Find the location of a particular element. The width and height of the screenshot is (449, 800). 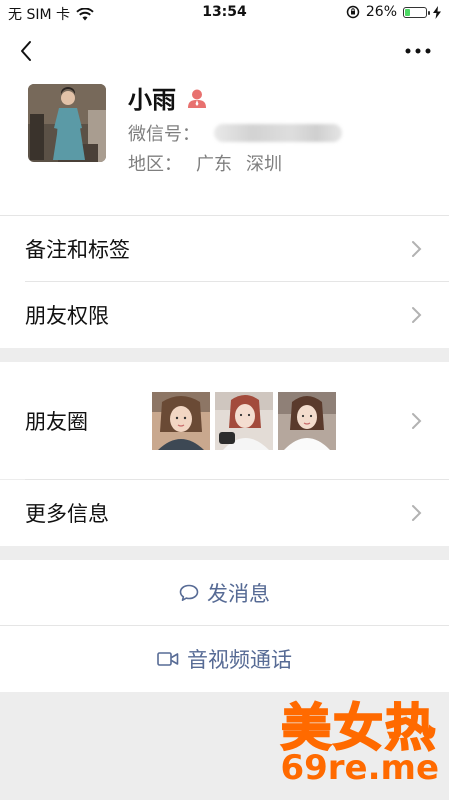

status-right: 26% is located at coordinates (393, 12).